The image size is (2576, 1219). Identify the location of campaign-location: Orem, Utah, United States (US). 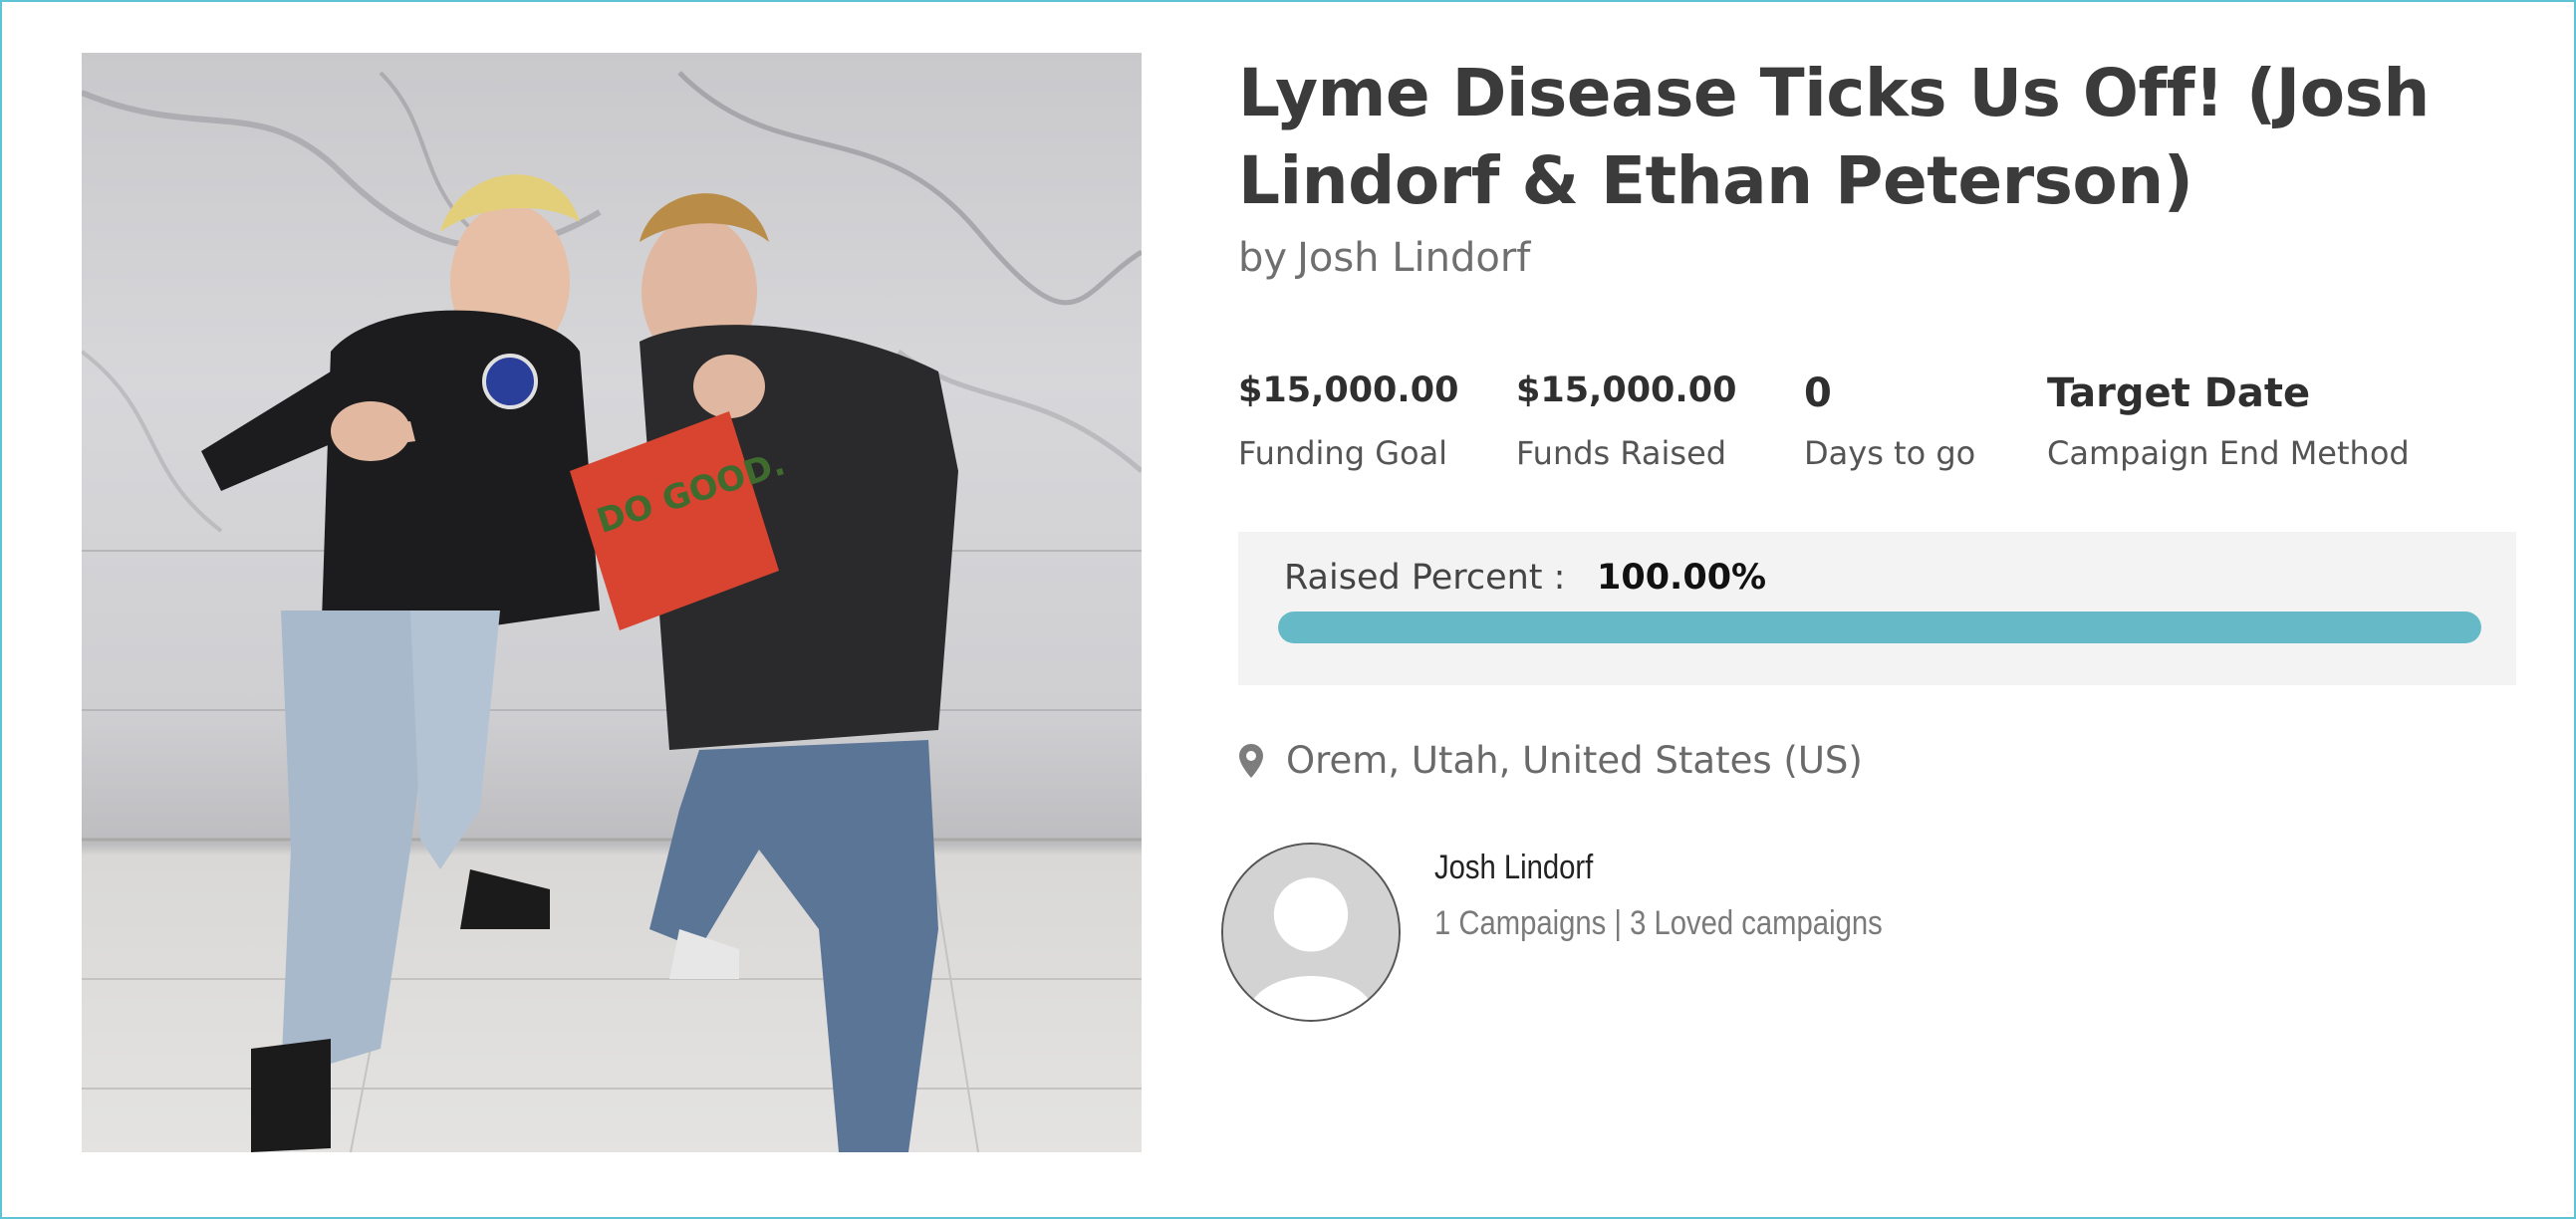
(1550, 760).